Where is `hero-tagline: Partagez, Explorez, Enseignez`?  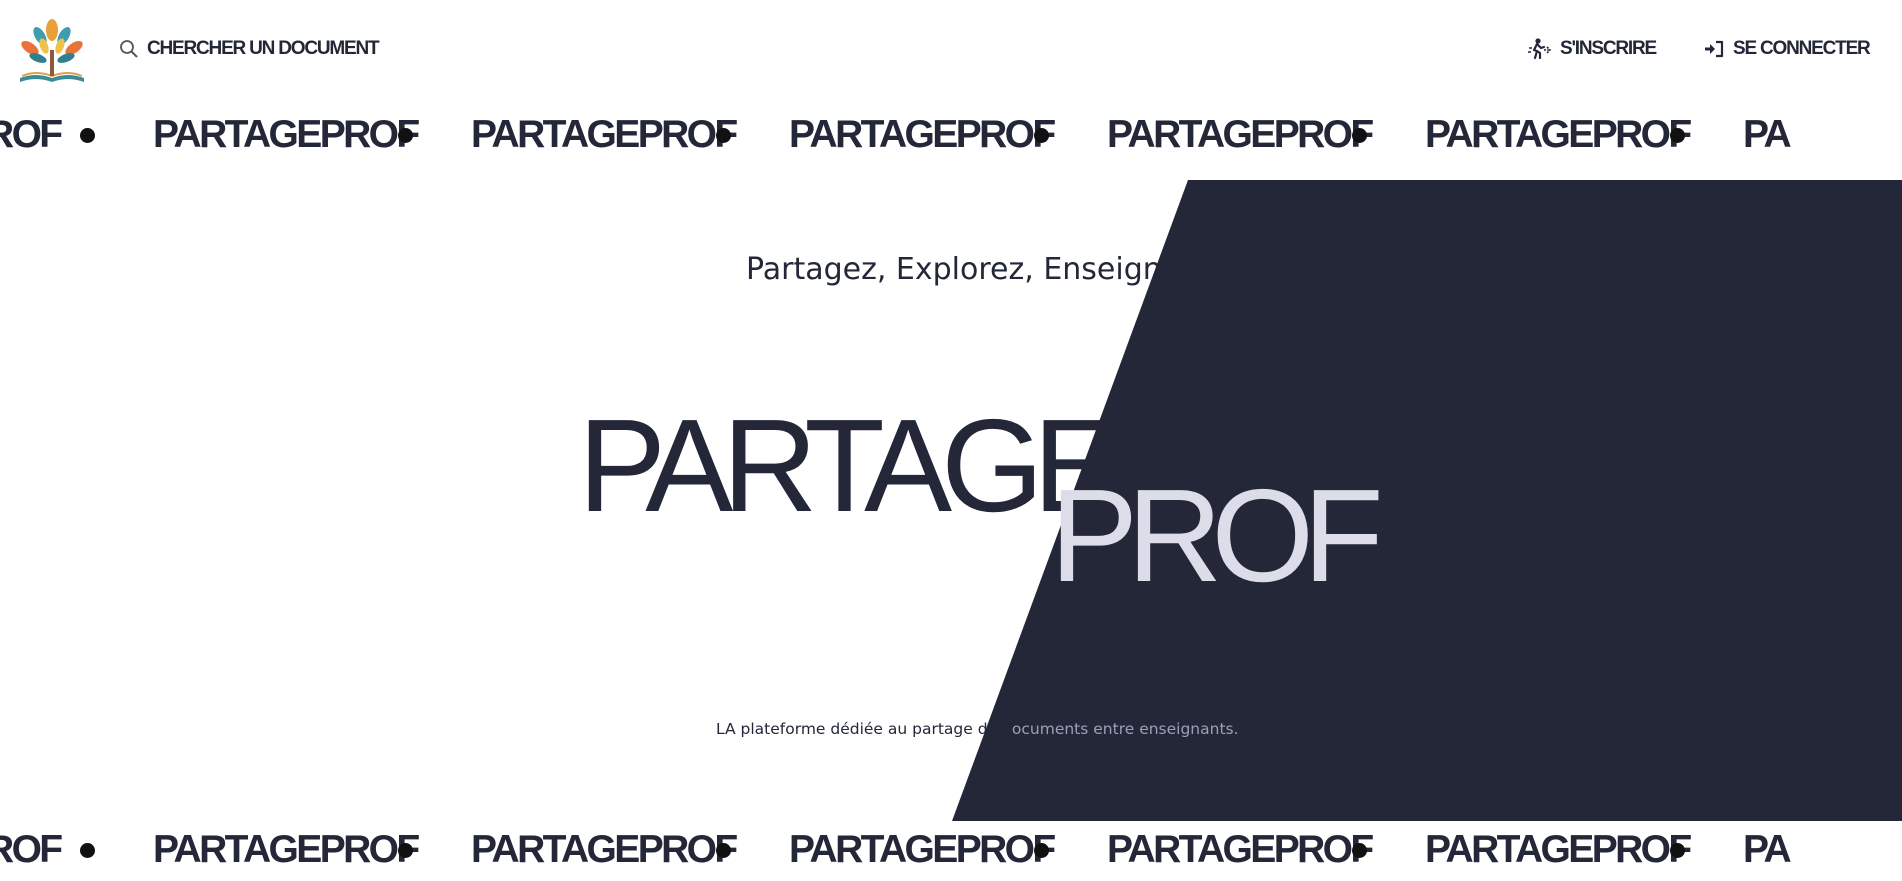 hero-tagline: Partagez, Explorez, Enseignez is located at coordinates (971, 269).